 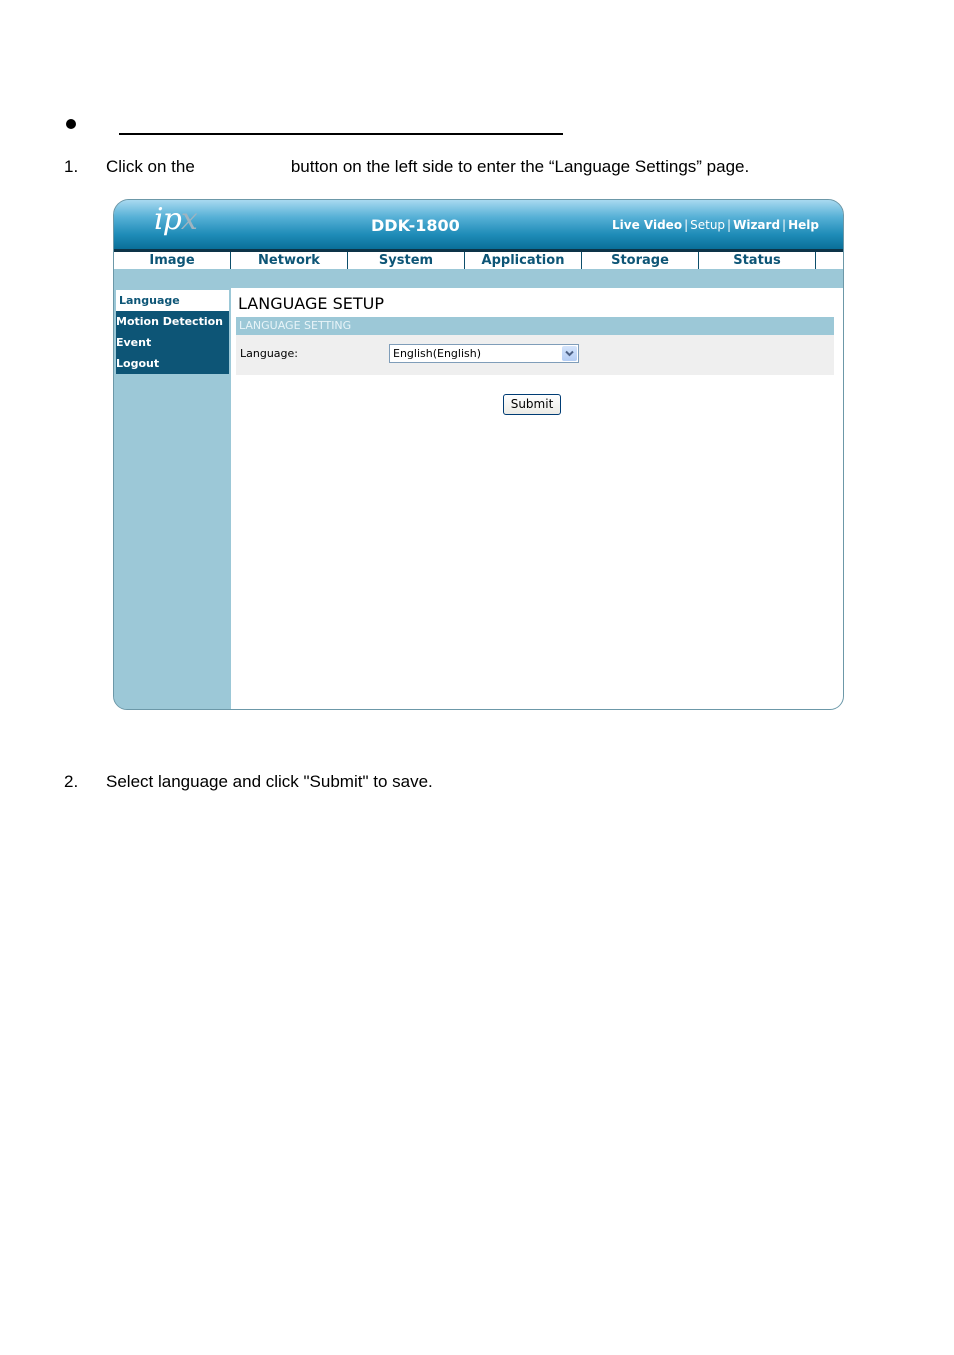 What do you see at coordinates (150, 166) in the screenshot?
I see `step-text-before: Click on the` at bounding box center [150, 166].